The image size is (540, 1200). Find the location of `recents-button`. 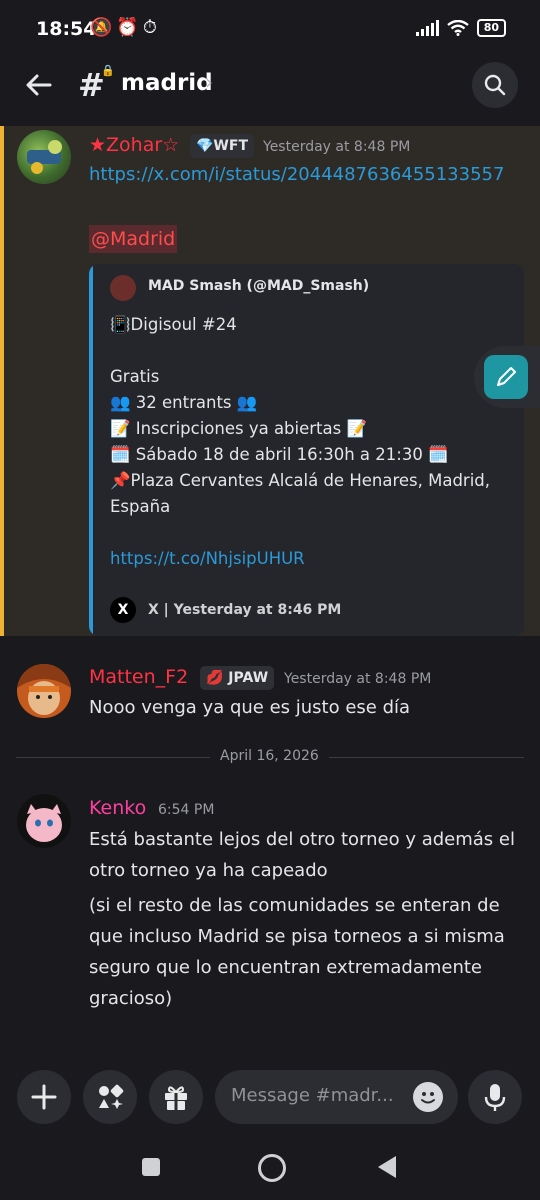

recents-button is located at coordinates (151, 1167).